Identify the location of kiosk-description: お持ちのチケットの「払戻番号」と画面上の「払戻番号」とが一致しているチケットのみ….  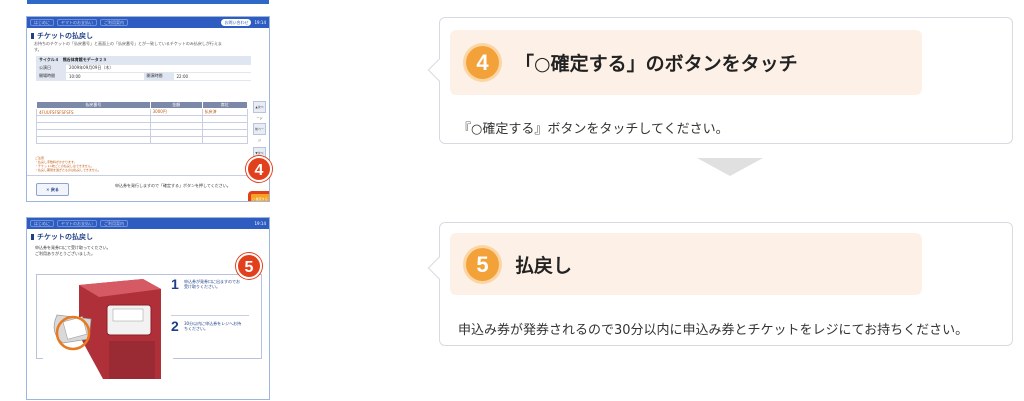
(128, 46).